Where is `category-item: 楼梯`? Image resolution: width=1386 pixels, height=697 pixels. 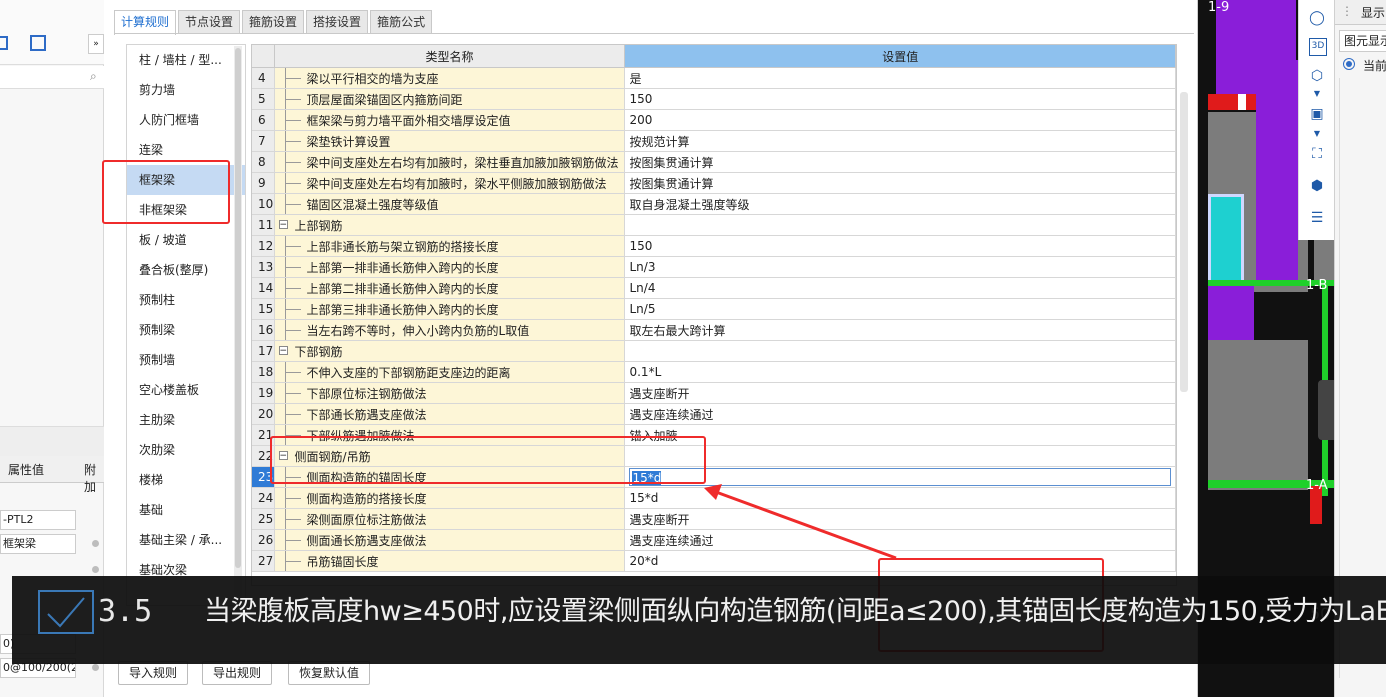 category-item: 楼梯 is located at coordinates (186, 480).